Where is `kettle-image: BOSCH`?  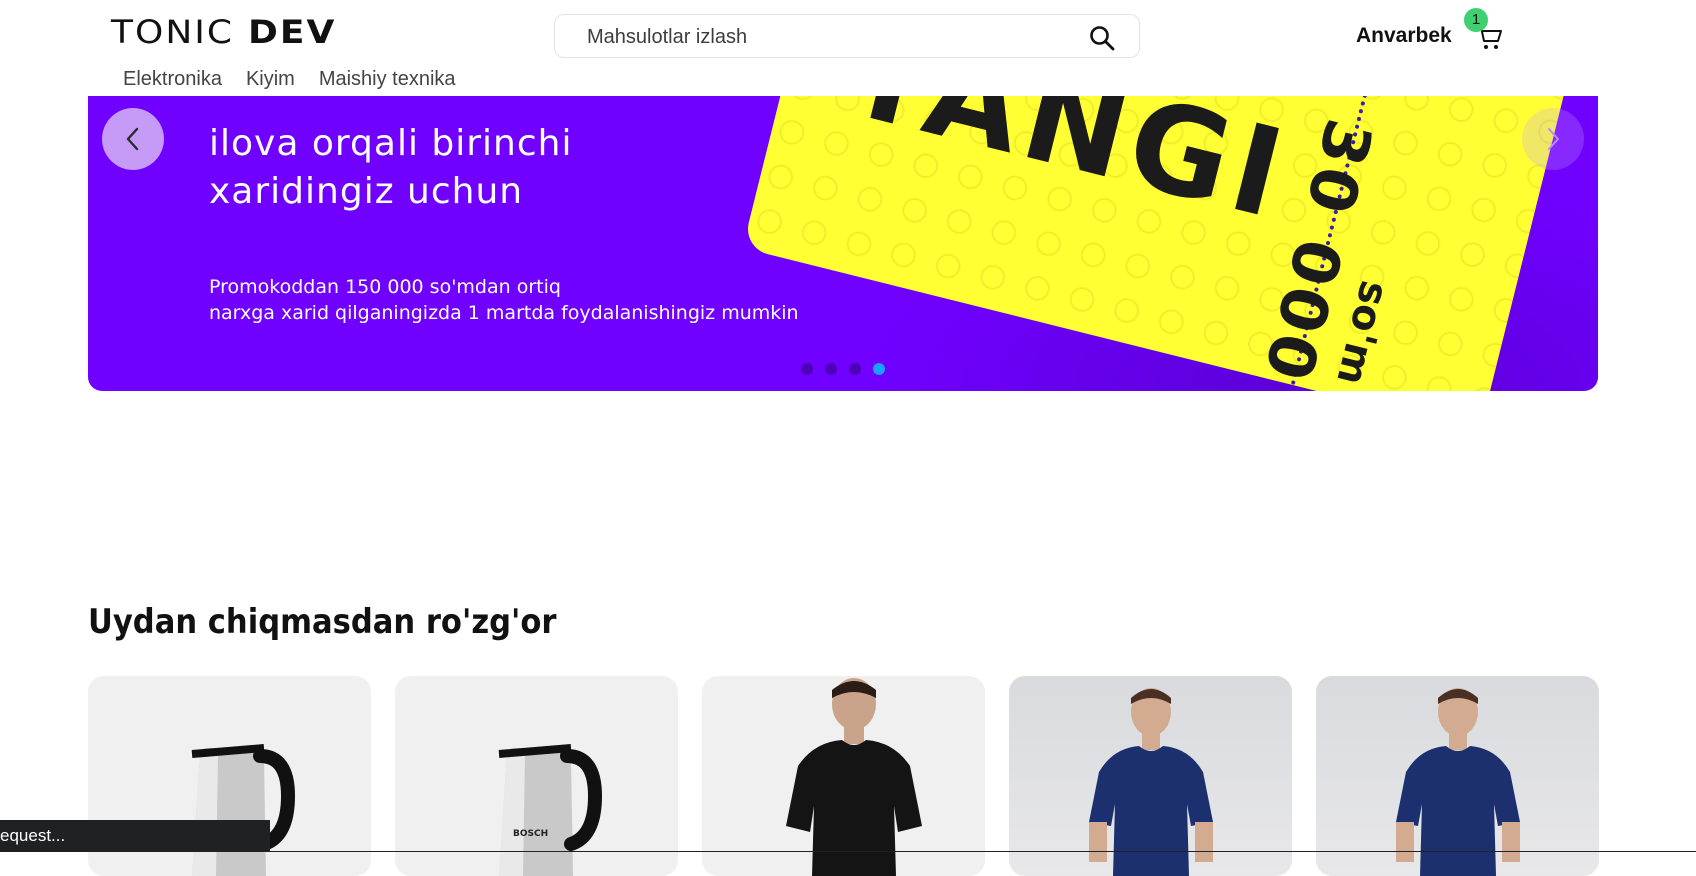
kettle-image: BOSCH is located at coordinates (550, 810).